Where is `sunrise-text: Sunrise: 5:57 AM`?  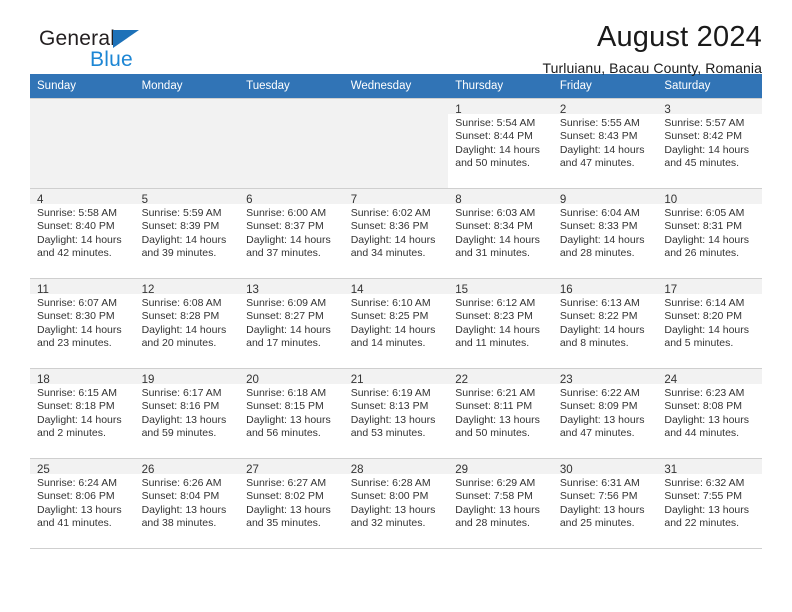
sunrise-text: Sunrise: 5:57 AM is located at coordinates (704, 123).